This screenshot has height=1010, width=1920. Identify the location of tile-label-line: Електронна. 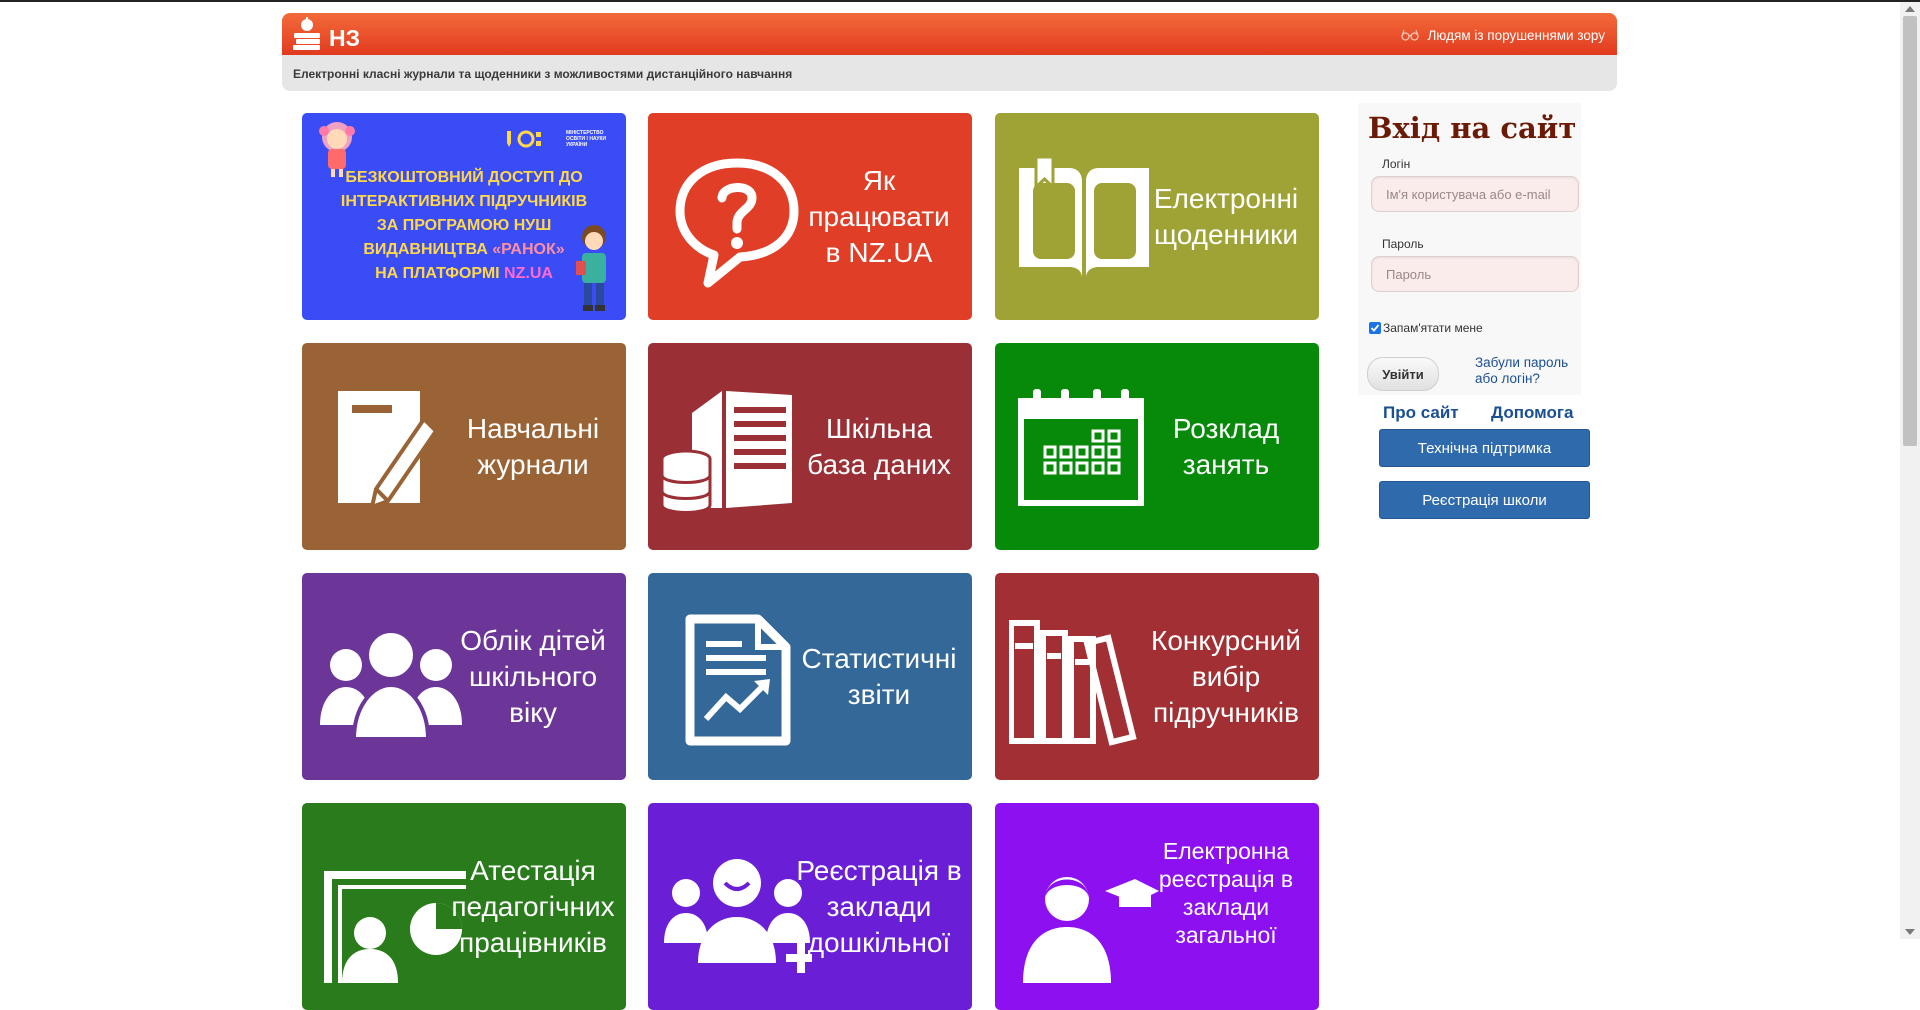
(1226, 851).